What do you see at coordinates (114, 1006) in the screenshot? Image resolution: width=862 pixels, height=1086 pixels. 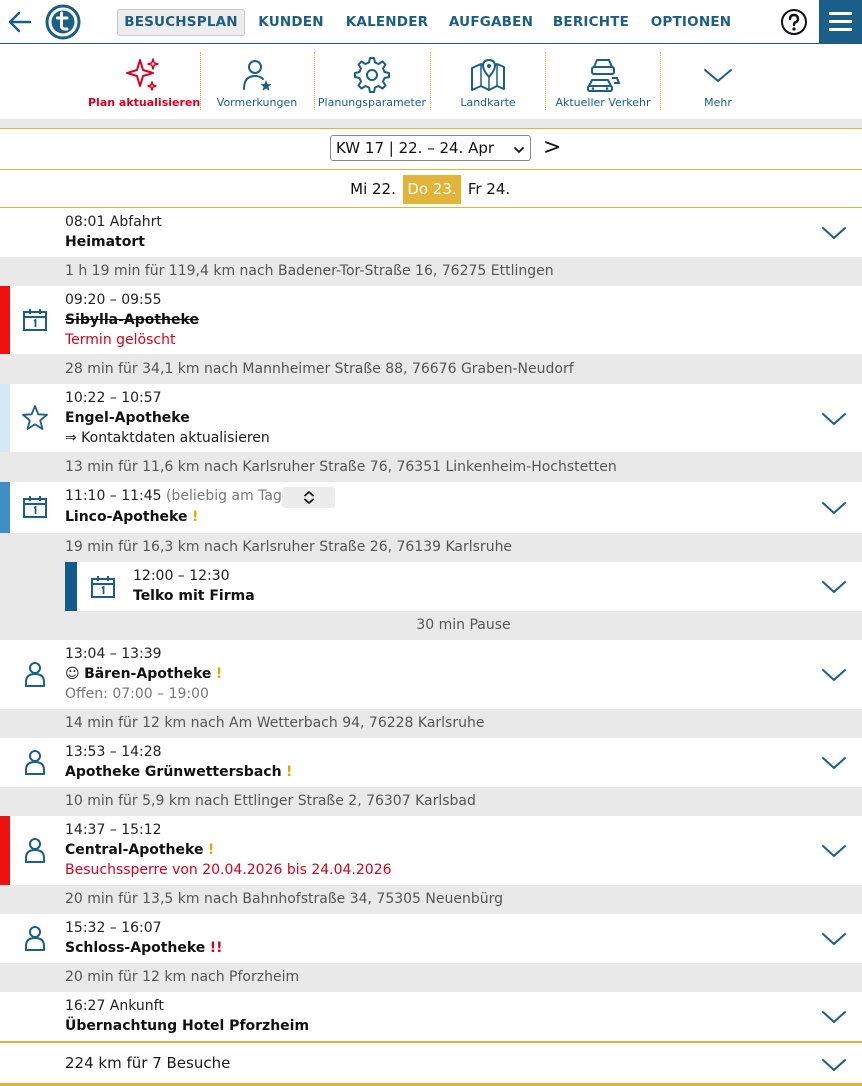 I see `end-time: 16:27 Ankunft` at bounding box center [114, 1006].